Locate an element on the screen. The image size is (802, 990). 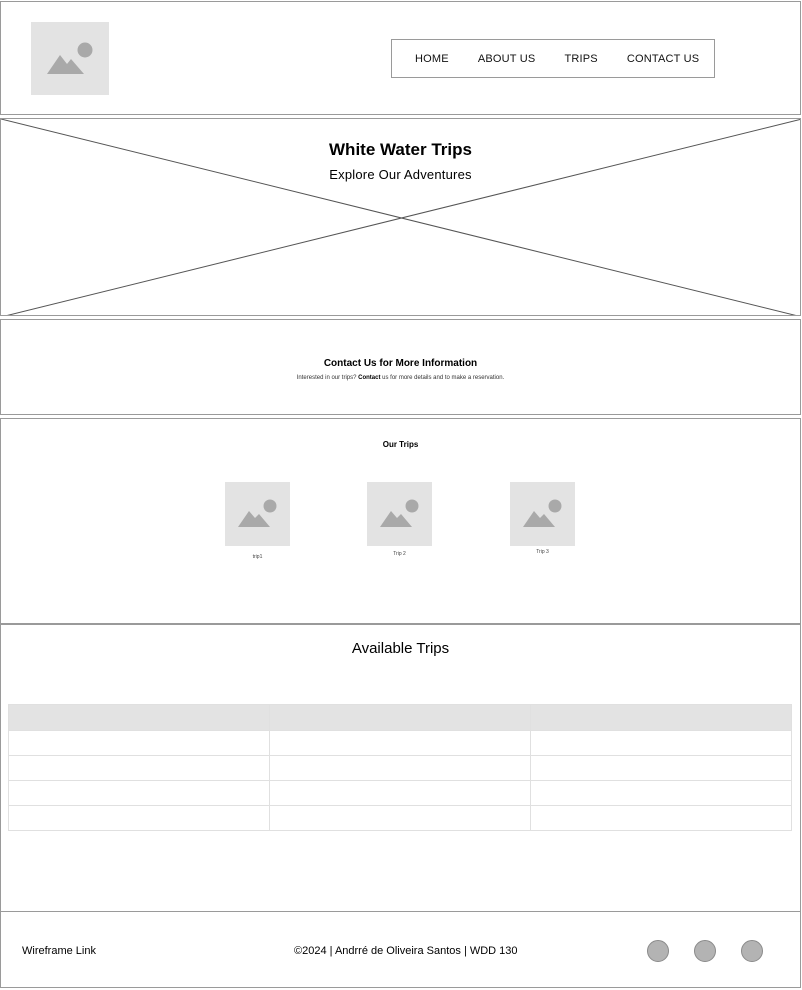
trip-label: trip1 is located at coordinates (257, 557).